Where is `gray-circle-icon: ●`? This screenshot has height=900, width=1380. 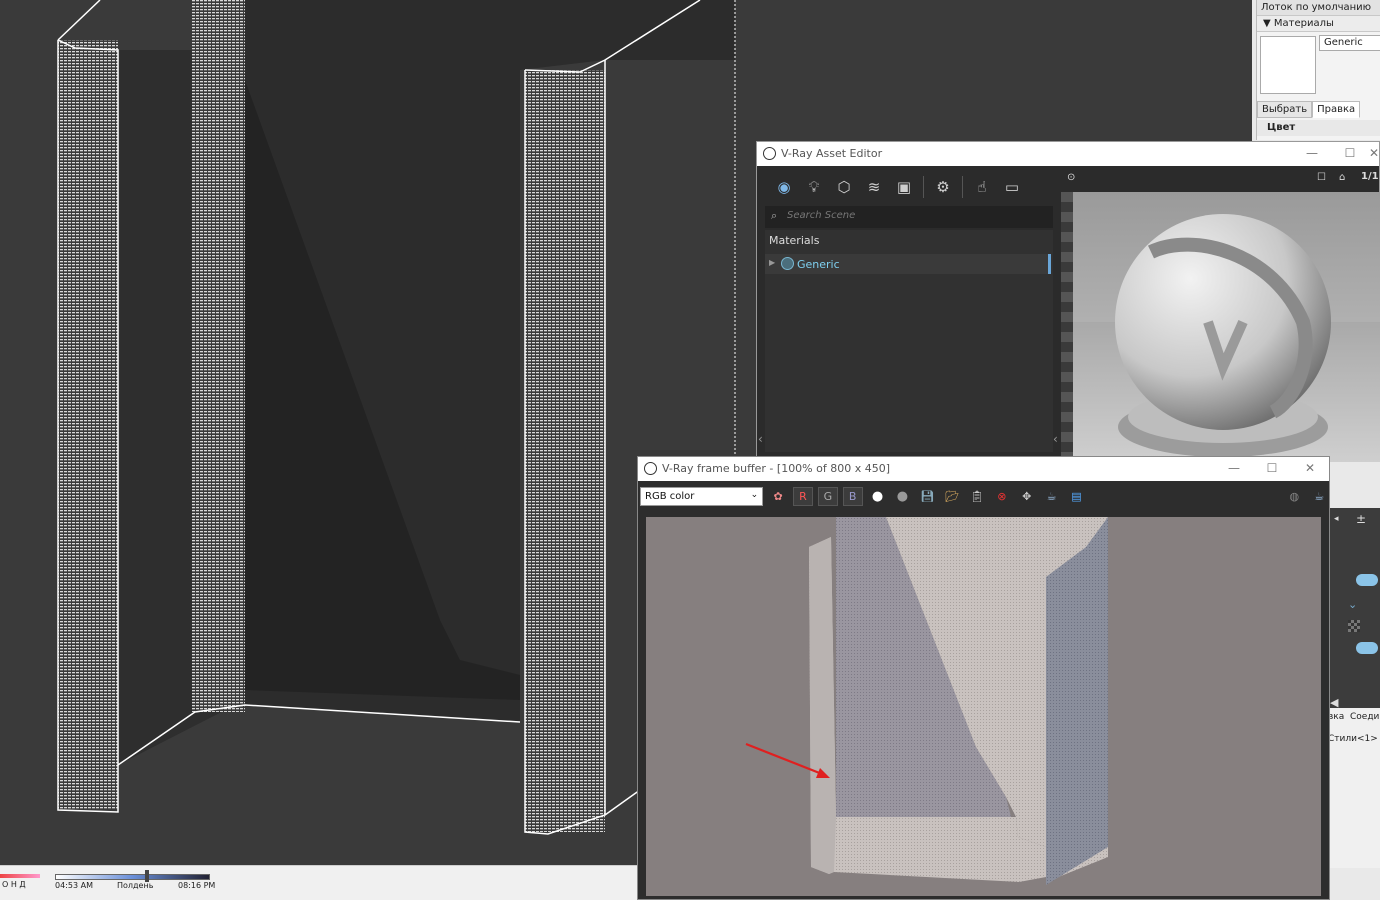 gray-circle-icon: ● is located at coordinates (903, 496).